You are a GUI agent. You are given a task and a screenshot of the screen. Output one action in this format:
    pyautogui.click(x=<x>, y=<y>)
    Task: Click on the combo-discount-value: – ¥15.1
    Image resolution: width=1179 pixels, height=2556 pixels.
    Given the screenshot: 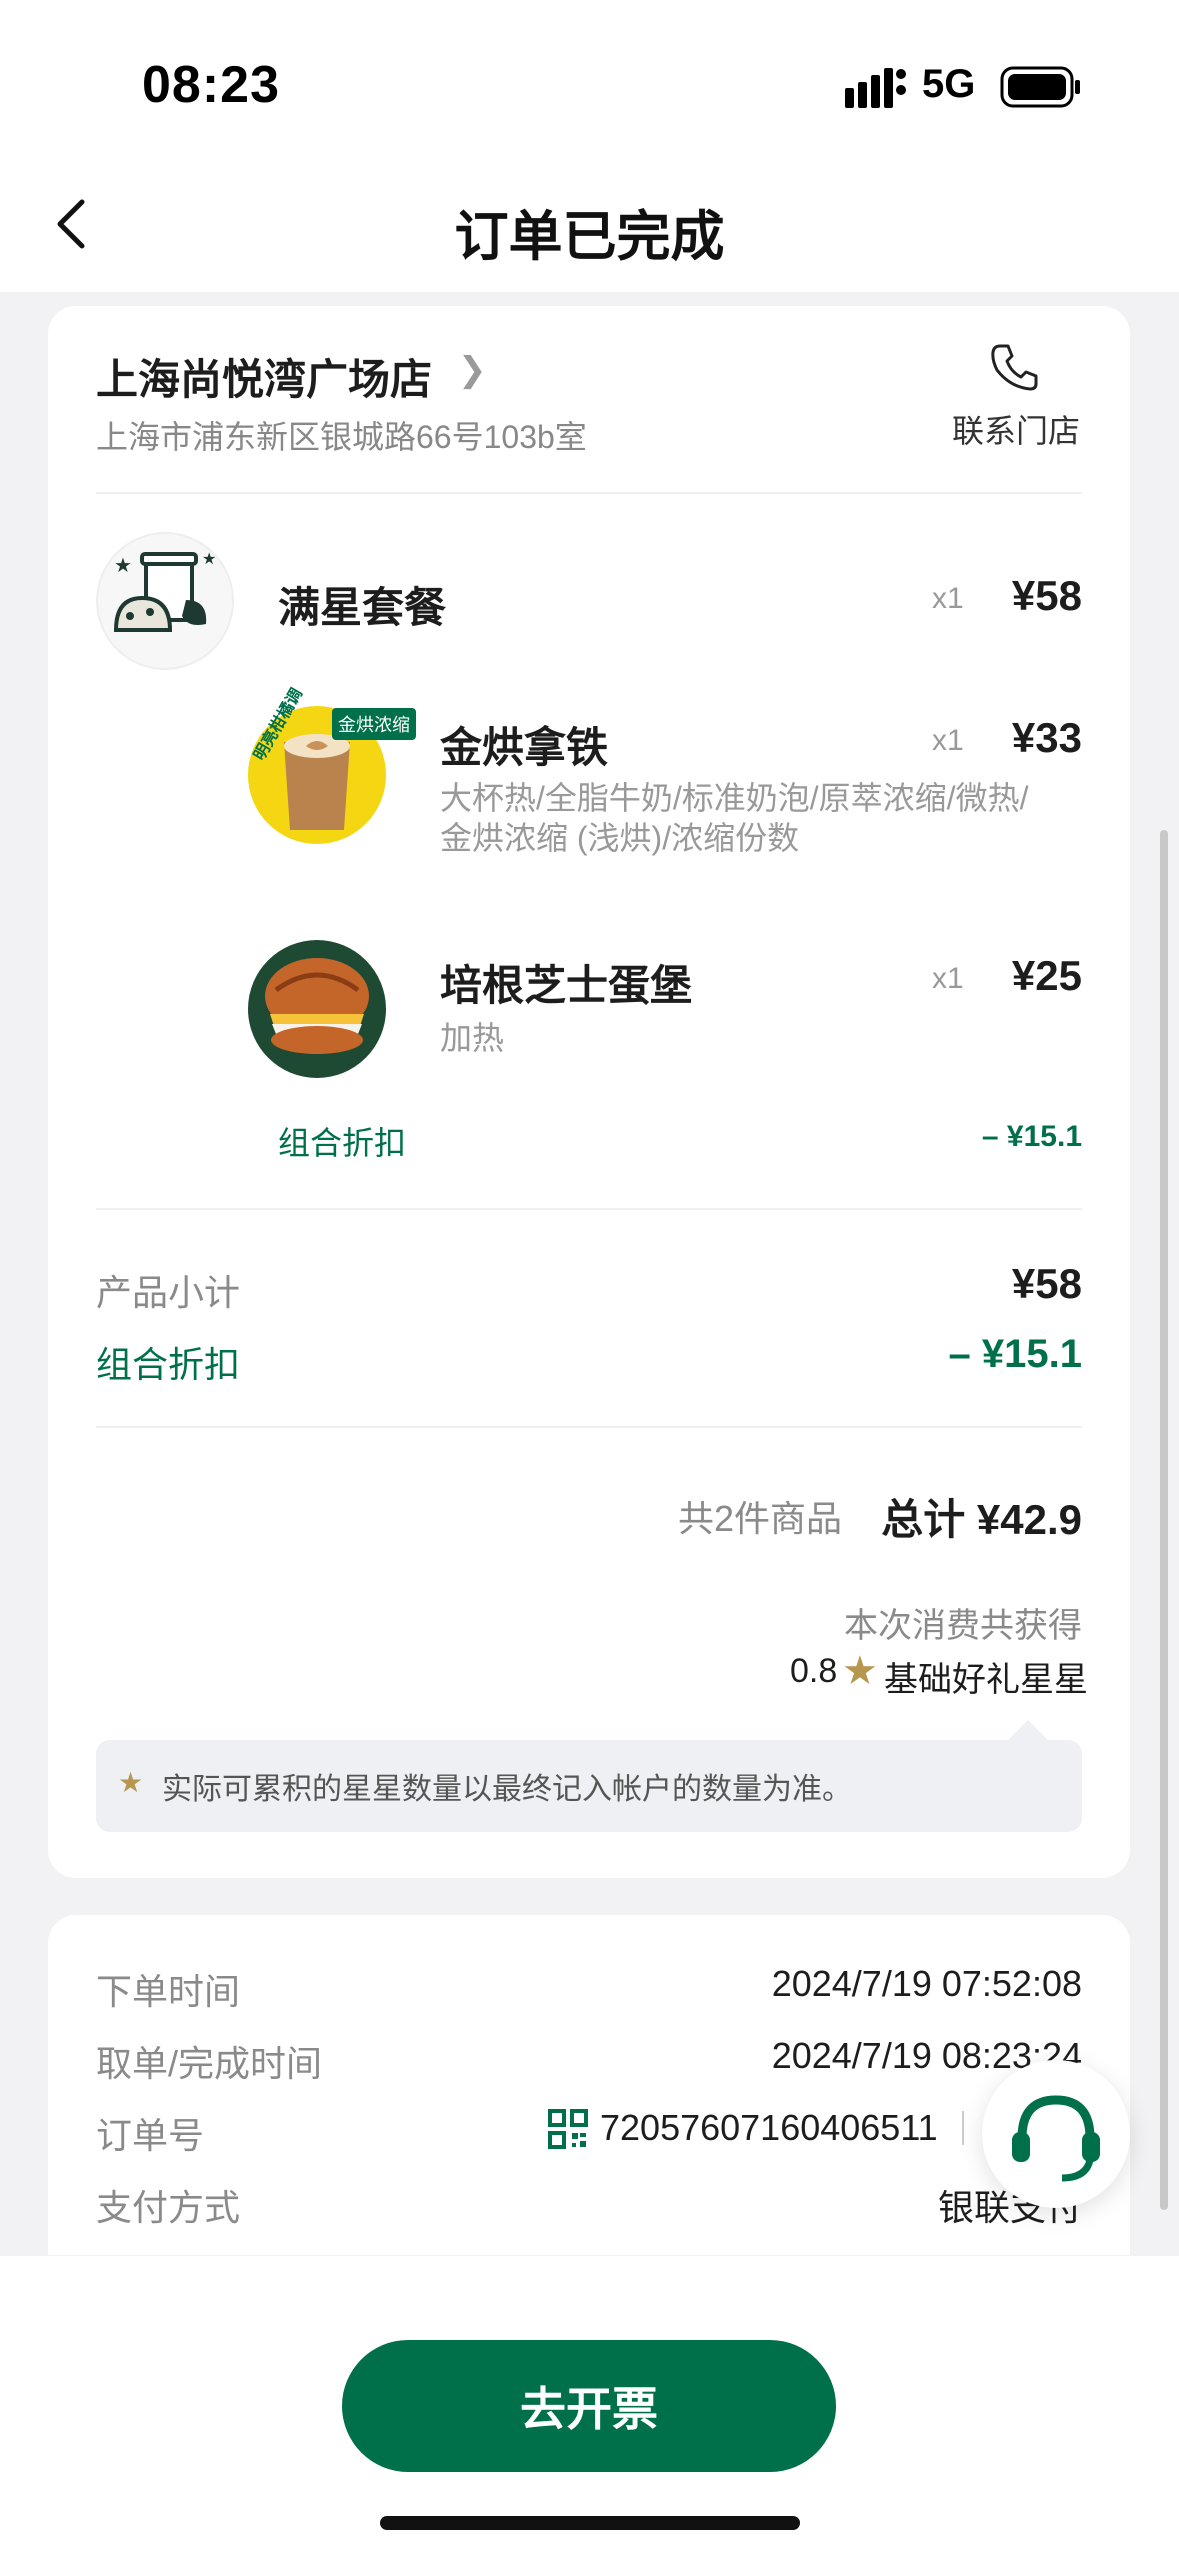 What is the action you would take?
    pyautogui.click(x=1031, y=1136)
    